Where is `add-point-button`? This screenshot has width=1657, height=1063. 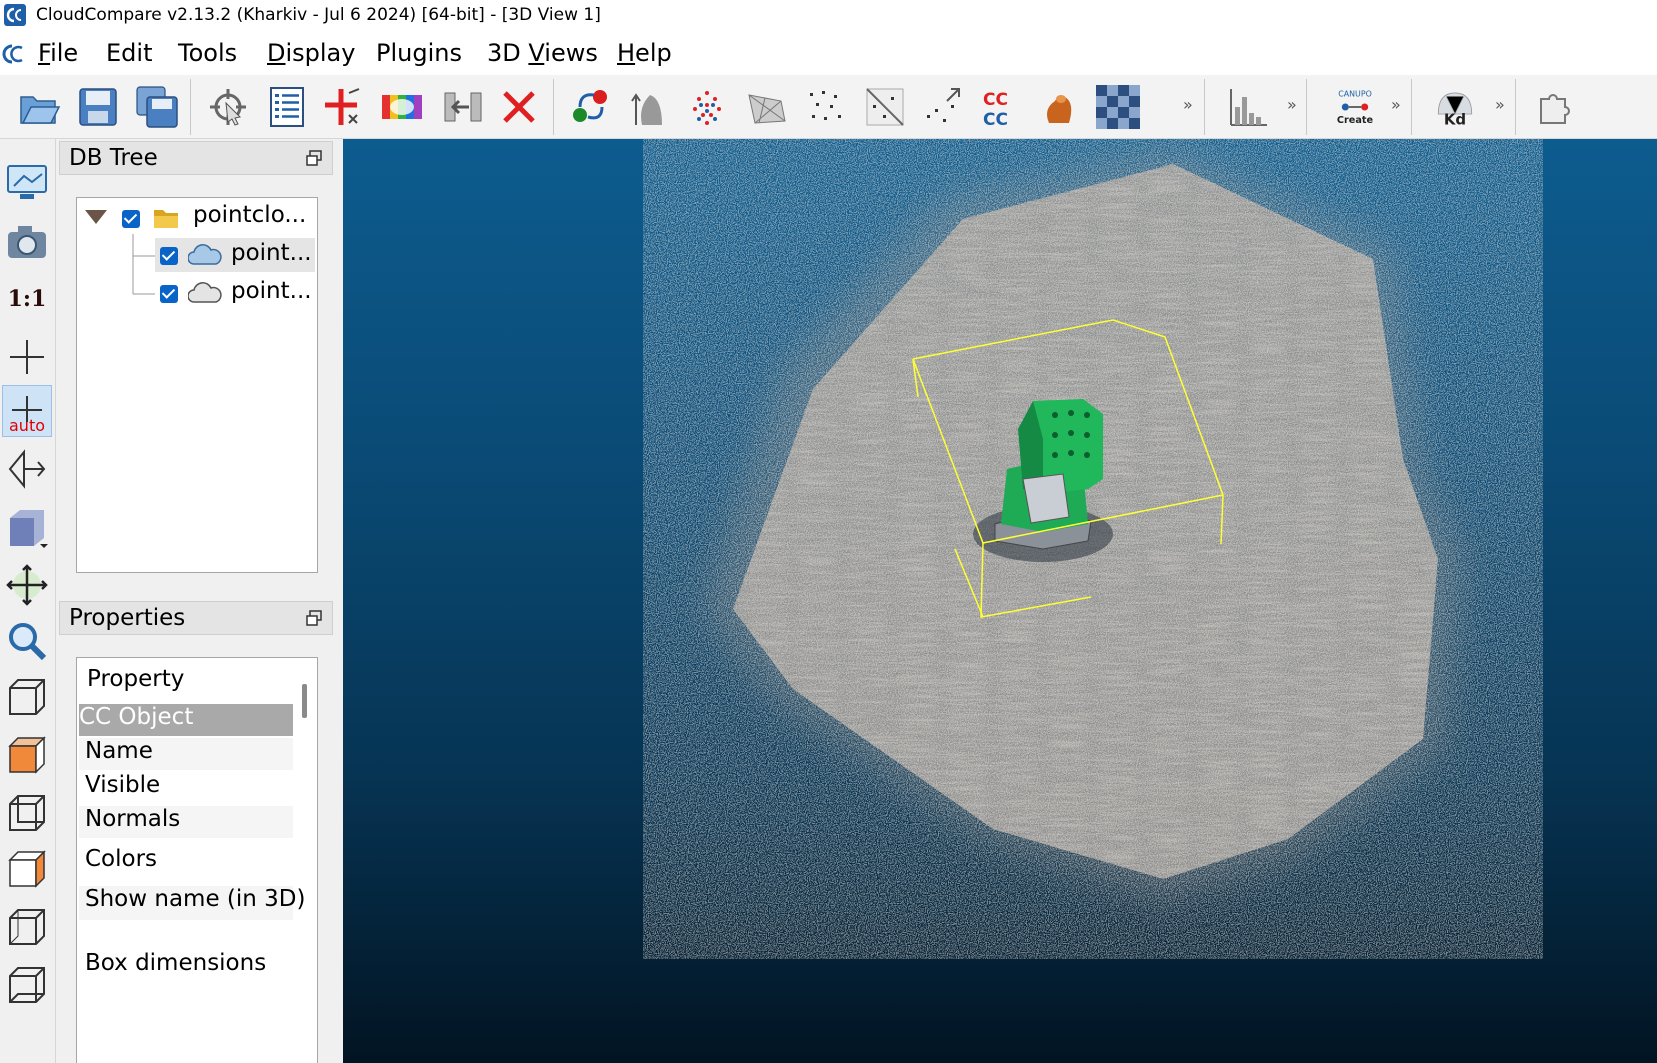
add-point-button is located at coordinates (343, 107).